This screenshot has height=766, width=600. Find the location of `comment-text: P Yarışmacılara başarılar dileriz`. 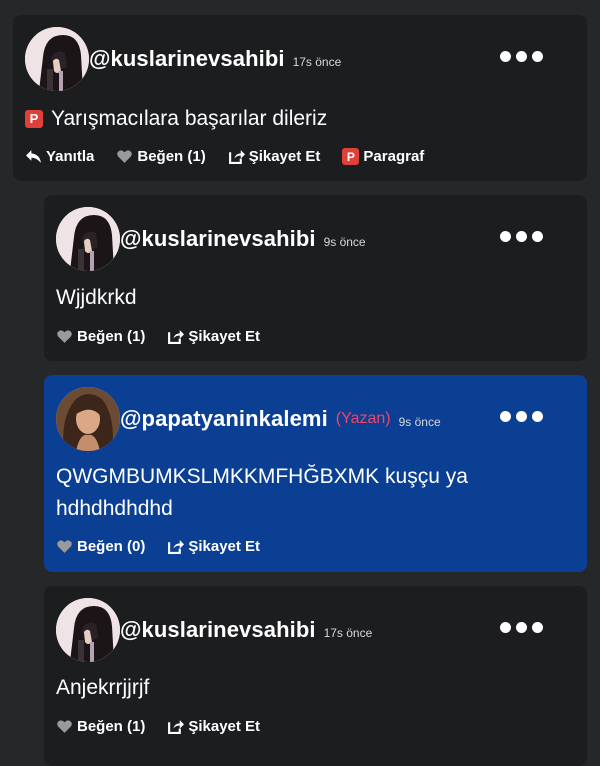

comment-text: P Yarışmacılara başarılar dileriz is located at coordinates (176, 119).